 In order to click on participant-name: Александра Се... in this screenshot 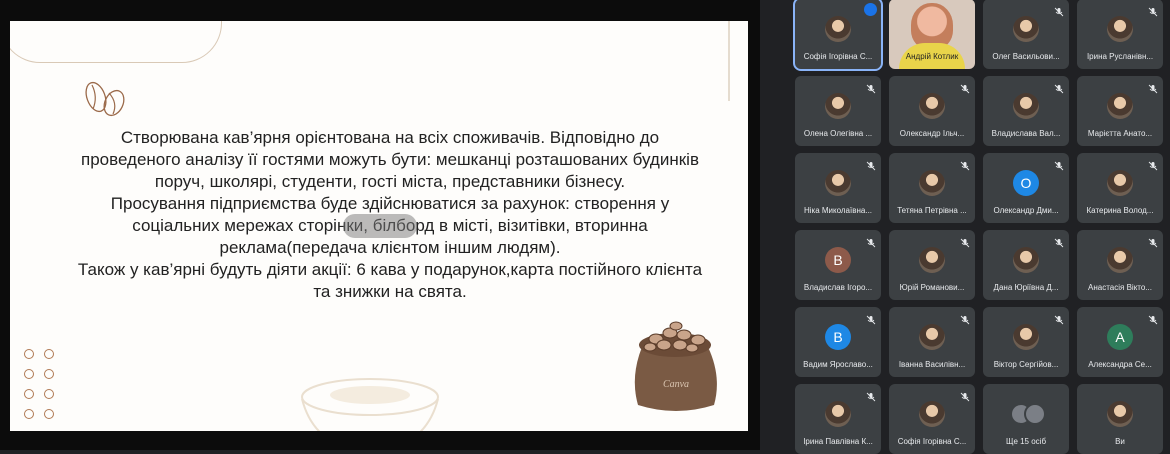, I will do `click(1120, 364)`.